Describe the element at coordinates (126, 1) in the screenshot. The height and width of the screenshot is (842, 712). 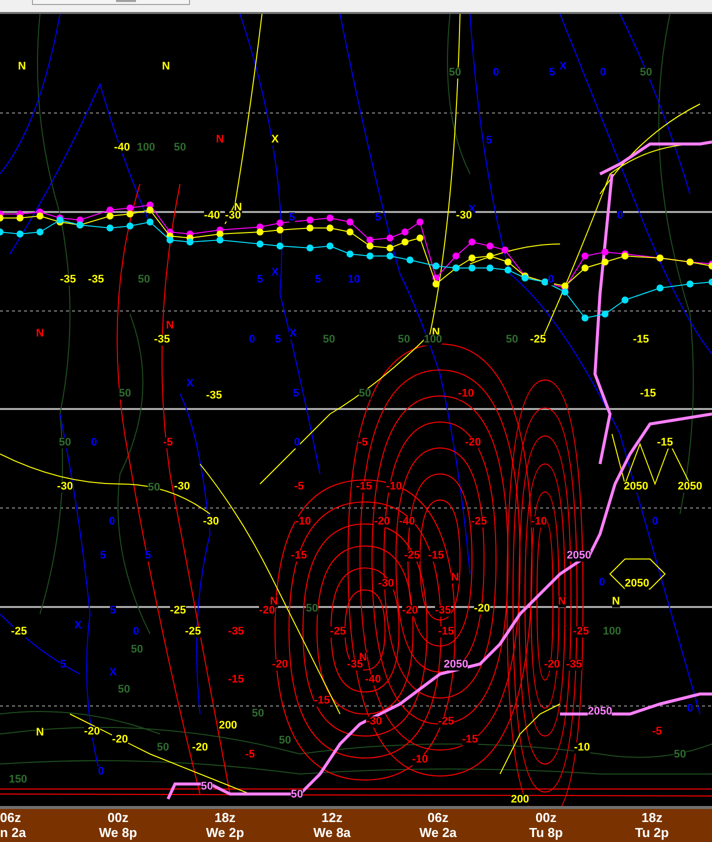
I see `scroll-handle` at that location.